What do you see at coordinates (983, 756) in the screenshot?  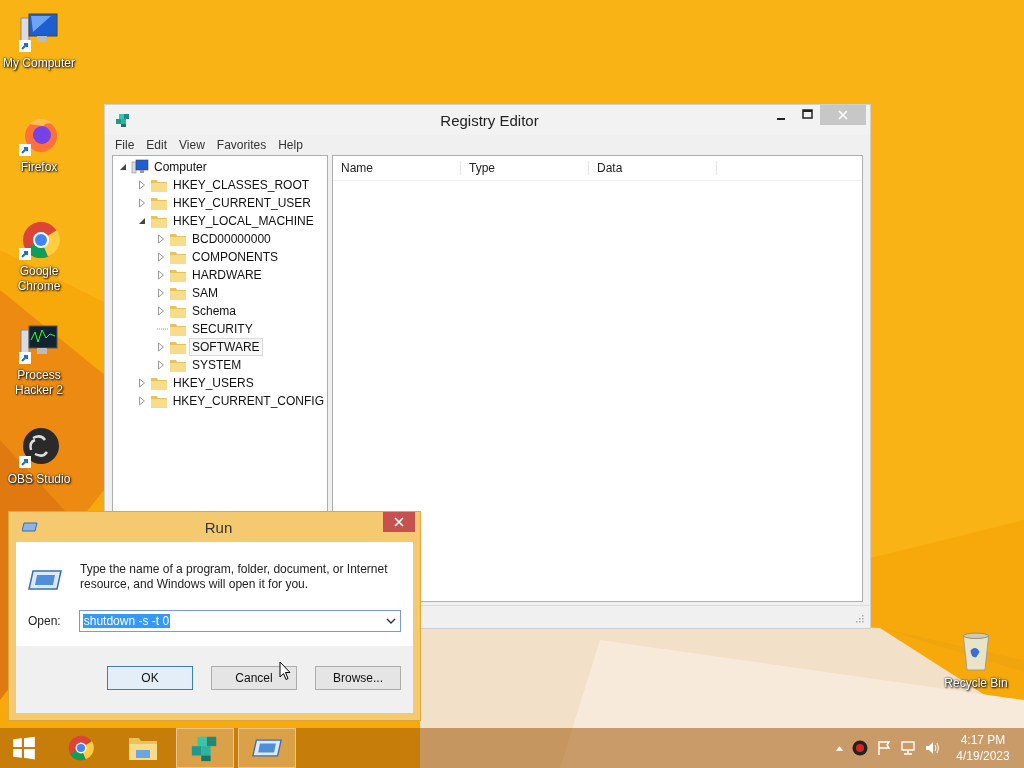 I see `clock-date: 4/19/2023` at bounding box center [983, 756].